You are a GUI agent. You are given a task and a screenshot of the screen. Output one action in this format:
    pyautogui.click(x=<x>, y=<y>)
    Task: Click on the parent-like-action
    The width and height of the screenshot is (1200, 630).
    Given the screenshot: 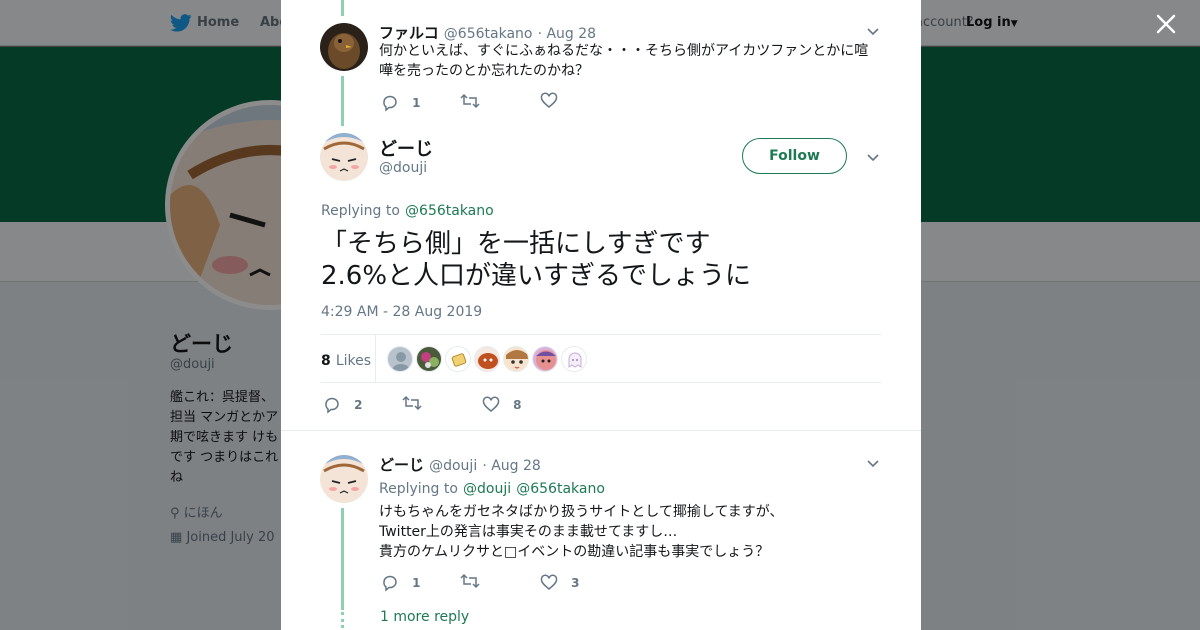 What is the action you would take?
    pyautogui.click(x=549, y=103)
    